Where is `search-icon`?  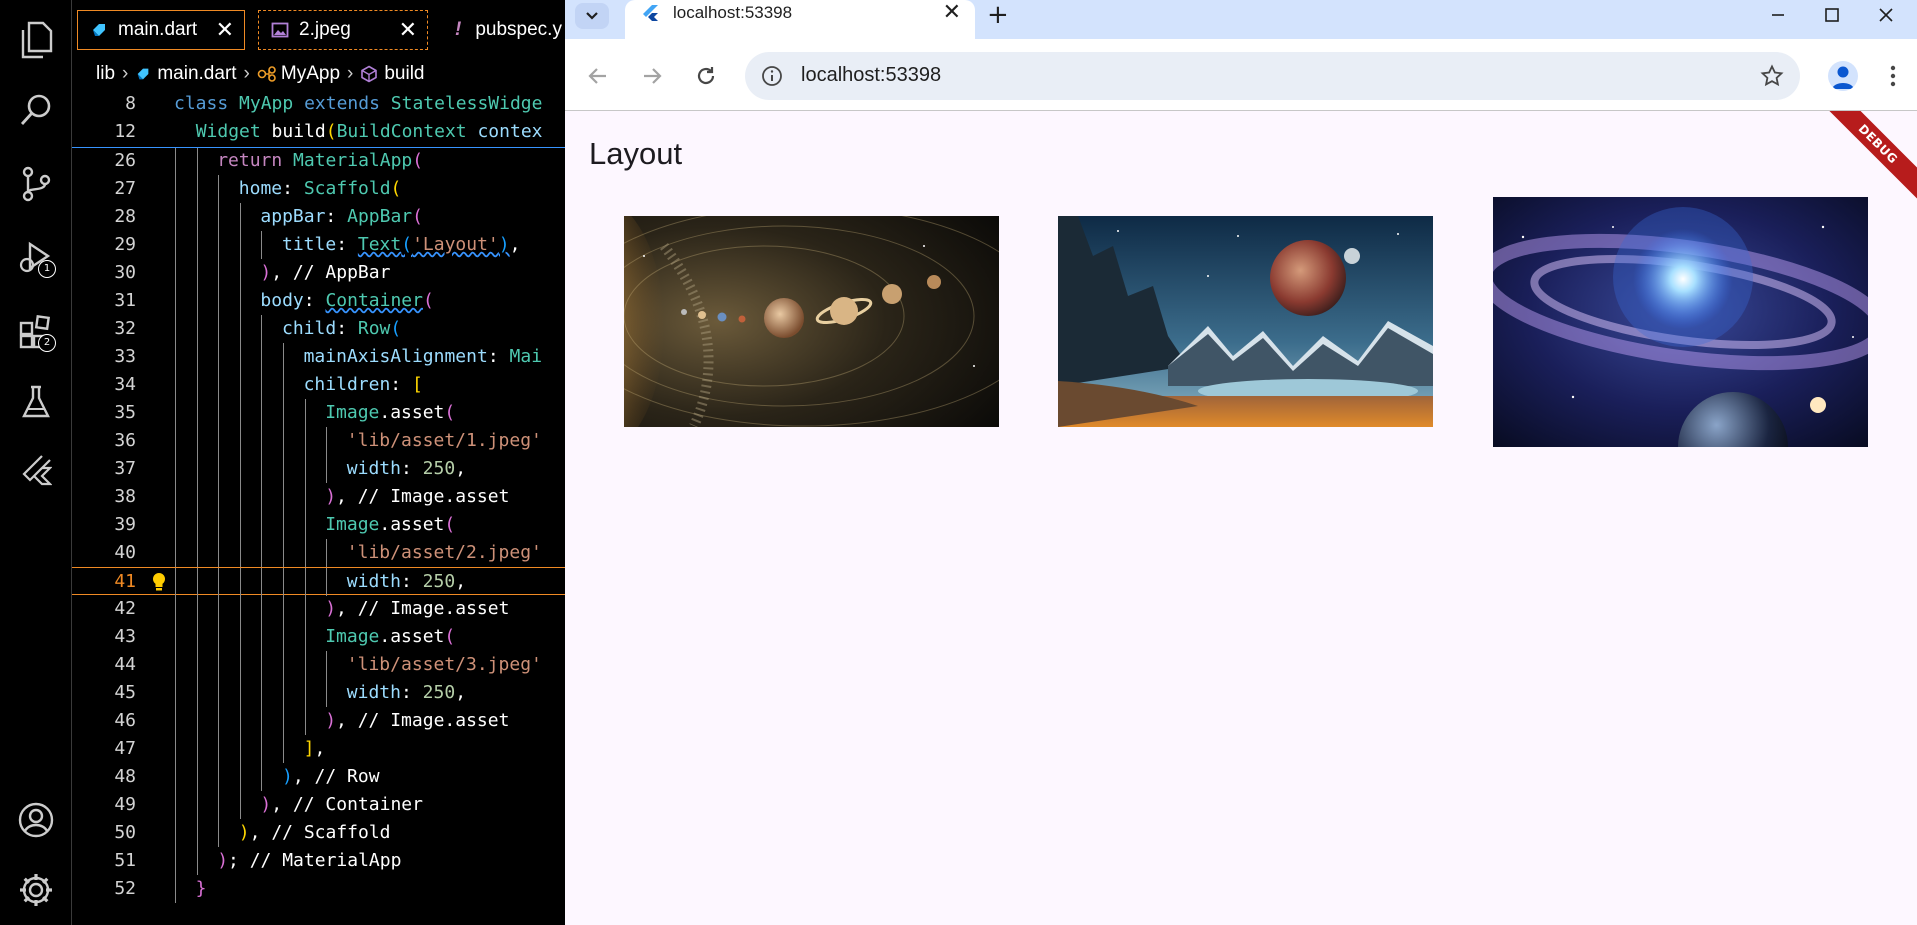
search-icon is located at coordinates (36, 110).